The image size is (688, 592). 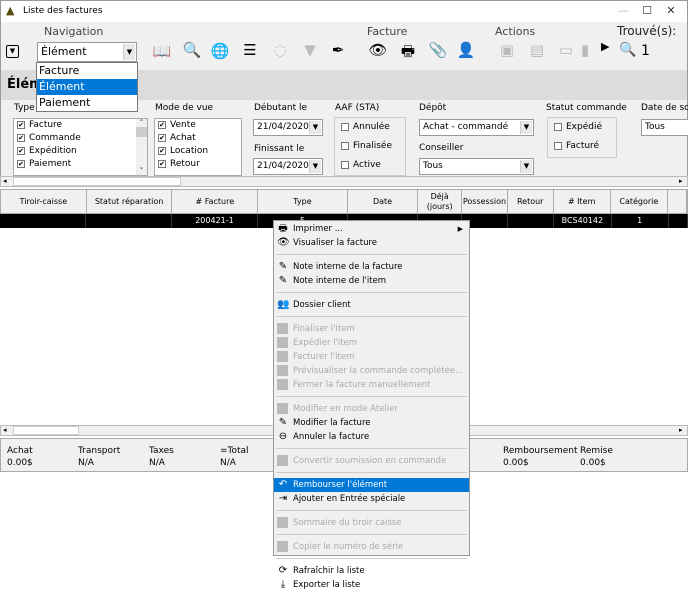 I want to click on minimize-button: —, so click(x=623, y=12).